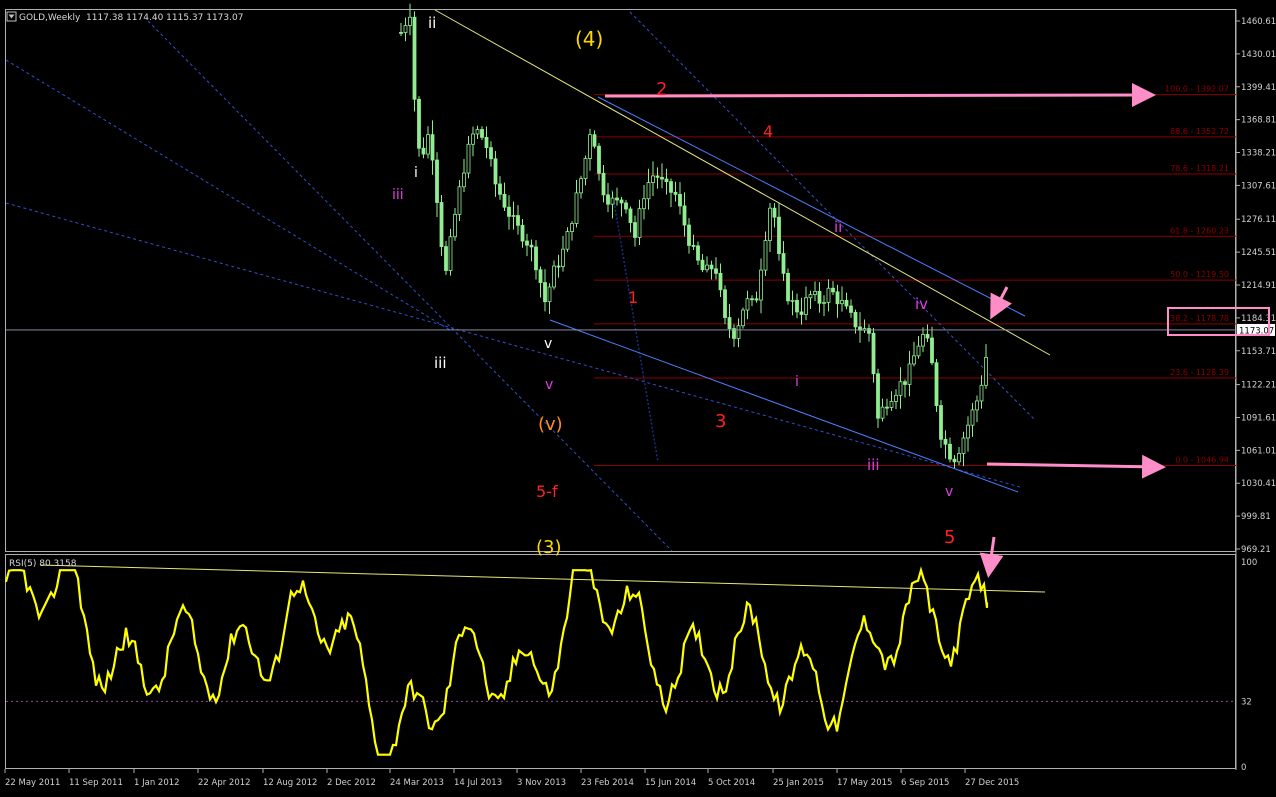 The height and width of the screenshot is (797, 1276). I want to click on price-tick-label: 1460.61, so click(1258, 22).